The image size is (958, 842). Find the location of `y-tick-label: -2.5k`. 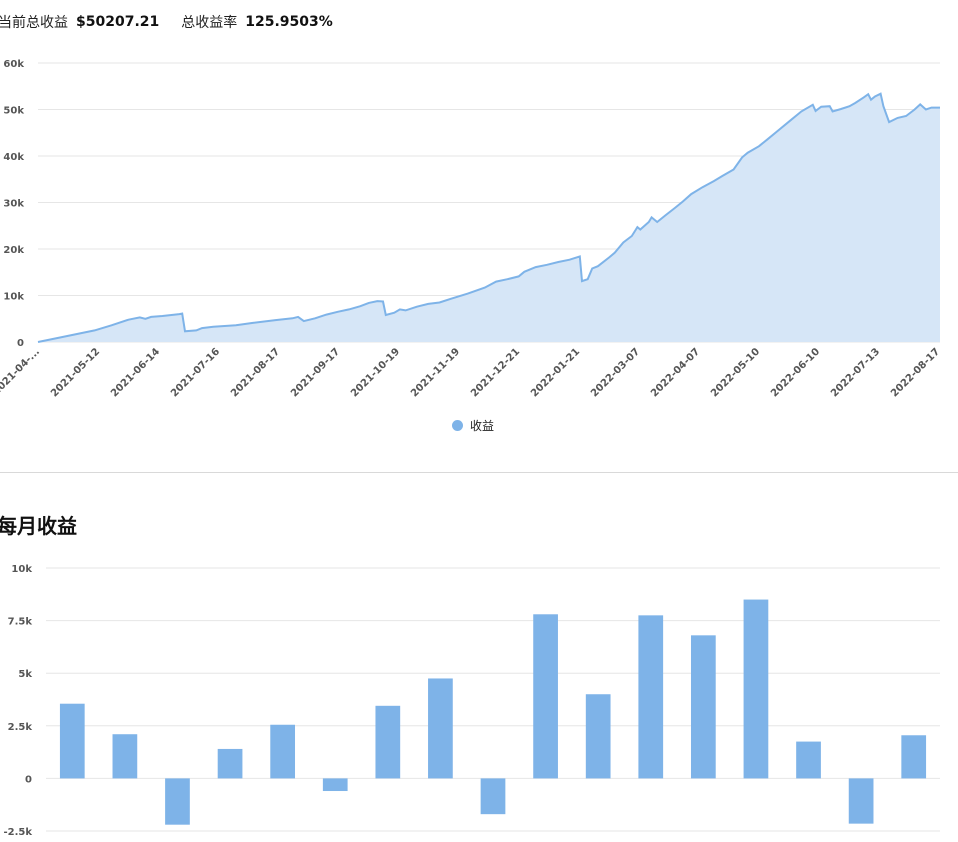

y-tick-label: -2.5k is located at coordinates (17, 832).